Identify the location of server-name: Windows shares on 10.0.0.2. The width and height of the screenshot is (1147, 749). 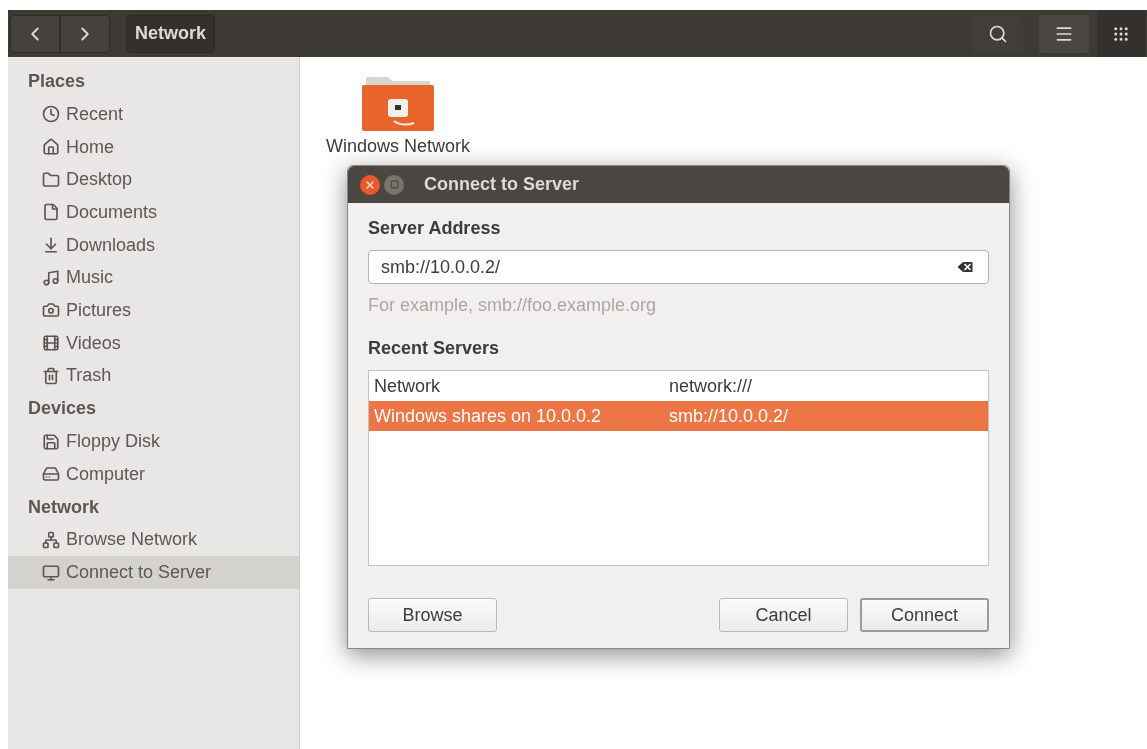
(488, 416).